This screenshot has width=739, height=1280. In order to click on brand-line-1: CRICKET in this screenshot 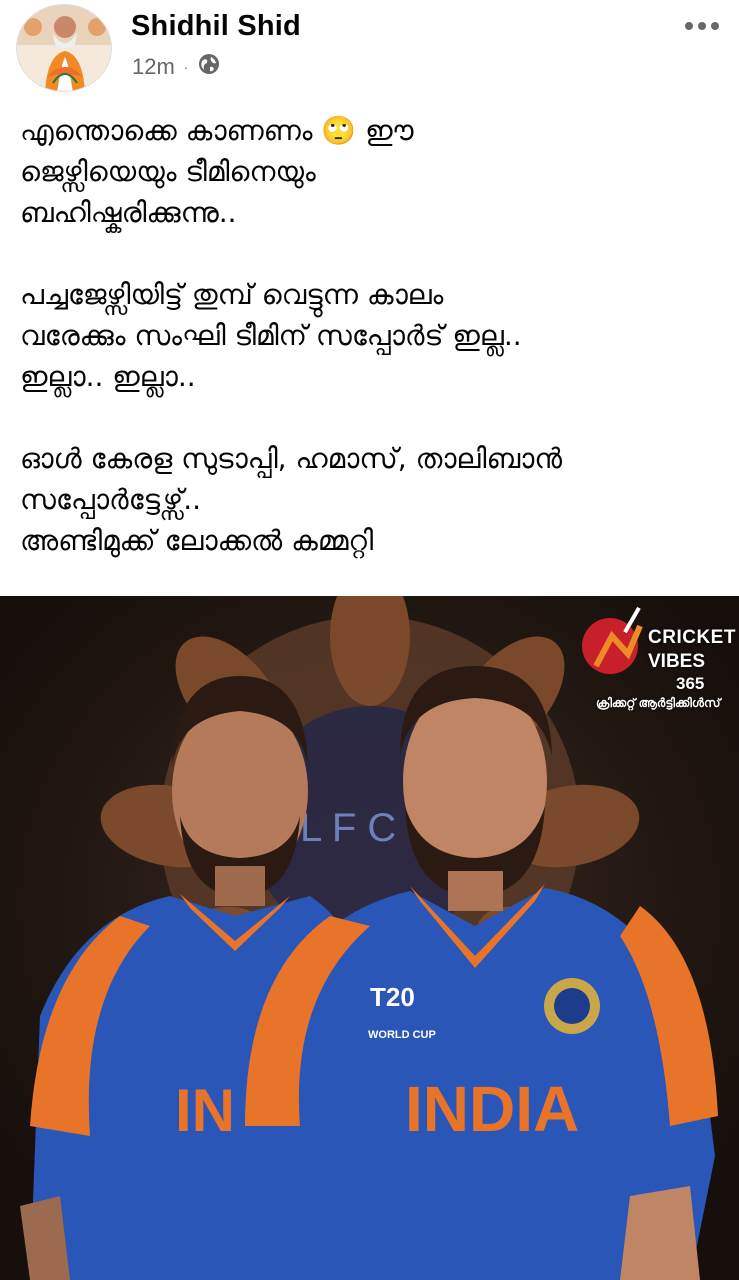, I will do `click(692, 637)`.